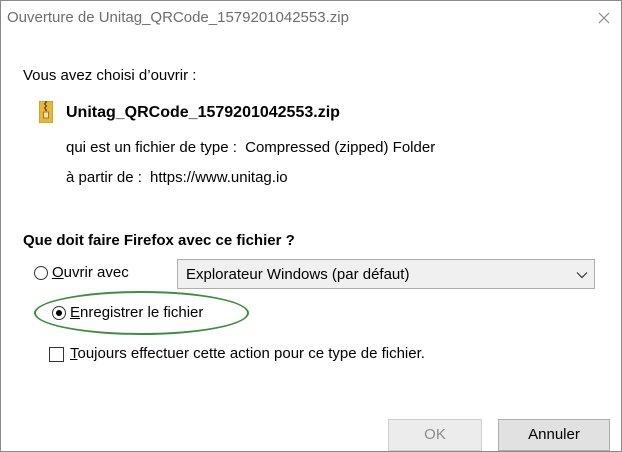 The height and width of the screenshot is (452, 622). I want to click on save-file-text: nregistrer le fichier, so click(142, 312).